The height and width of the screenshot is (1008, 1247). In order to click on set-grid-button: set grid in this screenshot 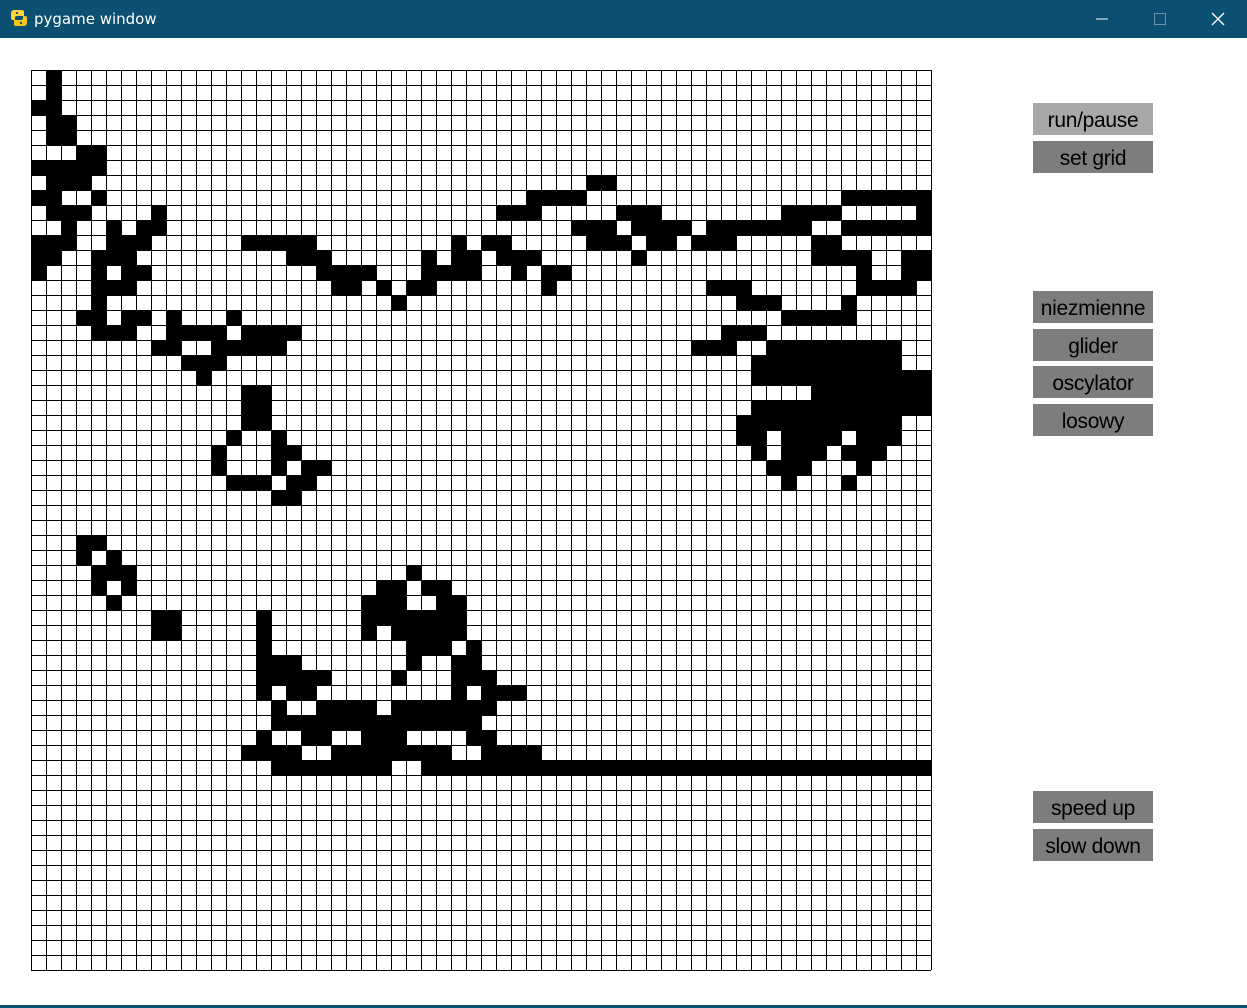, I will do `click(1093, 157)`.